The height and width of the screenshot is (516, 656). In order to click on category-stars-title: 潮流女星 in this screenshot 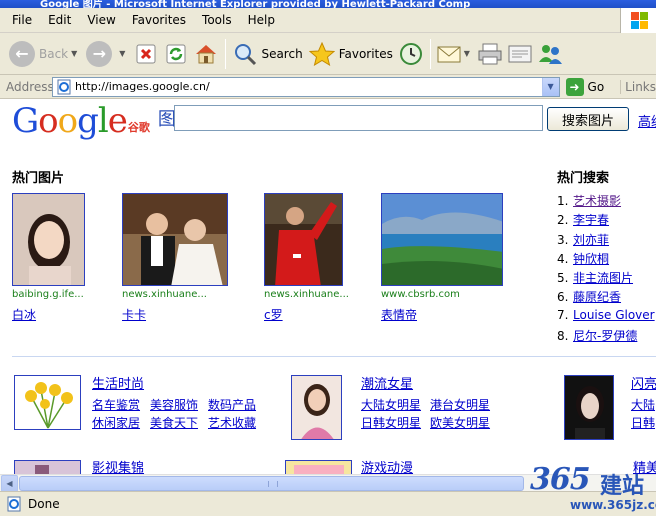, I will do `click(387, 382)`.